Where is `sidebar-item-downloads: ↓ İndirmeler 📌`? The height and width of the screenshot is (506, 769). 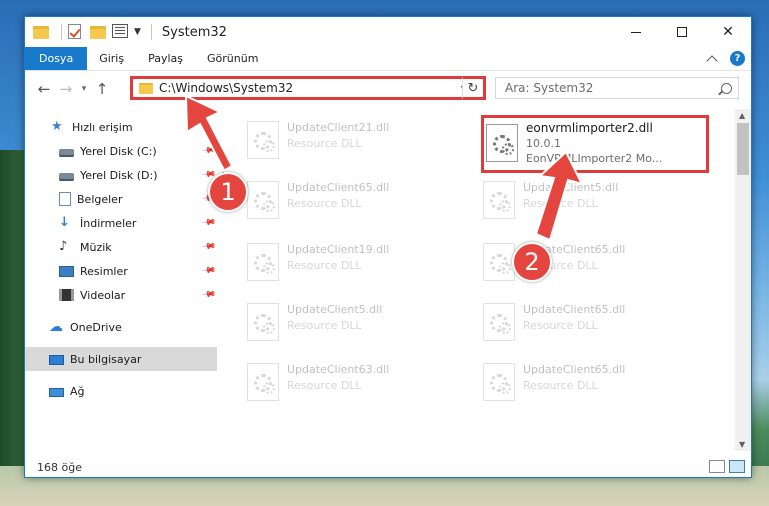
sidebar-item-downloads: ↓ İndirmeler 📌 is located at coordinates (121, 223).